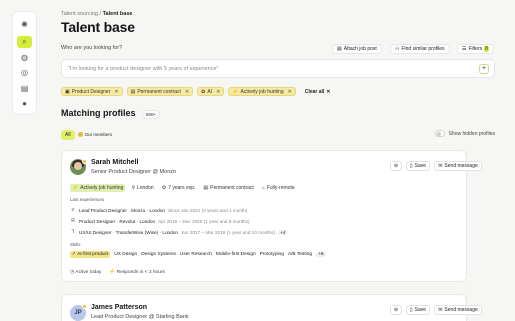 The width and height of the screenshot is (515, 321). What do you see at coordinates (160, 91) in the screenshot?
I see `filter-chip: ▤ Permanent contract ✕` at bounding box center [160, 91].